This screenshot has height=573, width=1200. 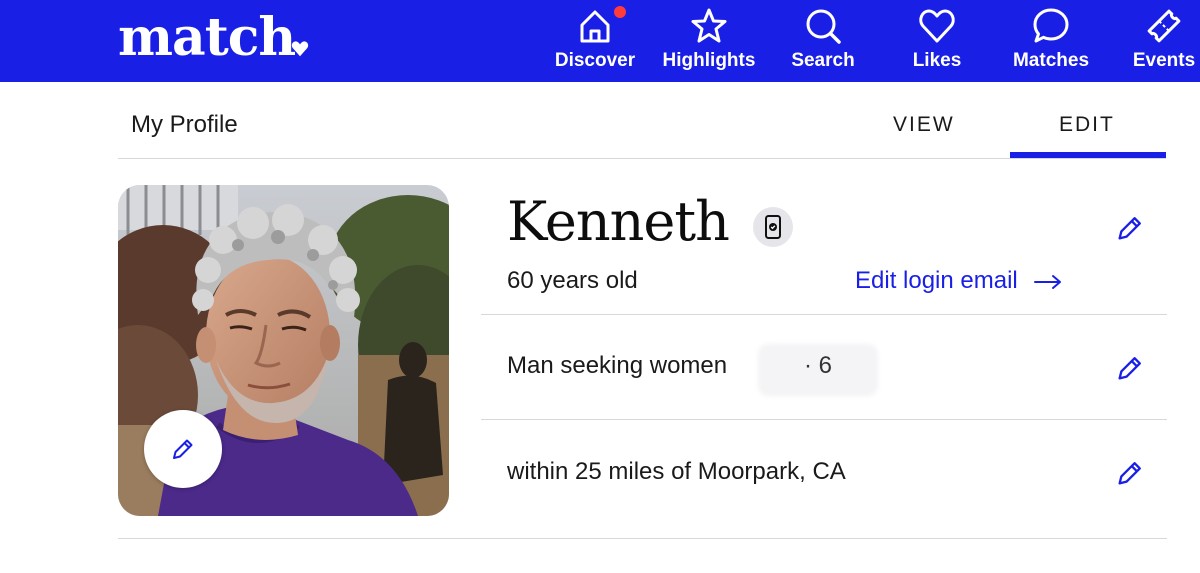 I want to click on edit-photo-button, so click(x=183, y=449).